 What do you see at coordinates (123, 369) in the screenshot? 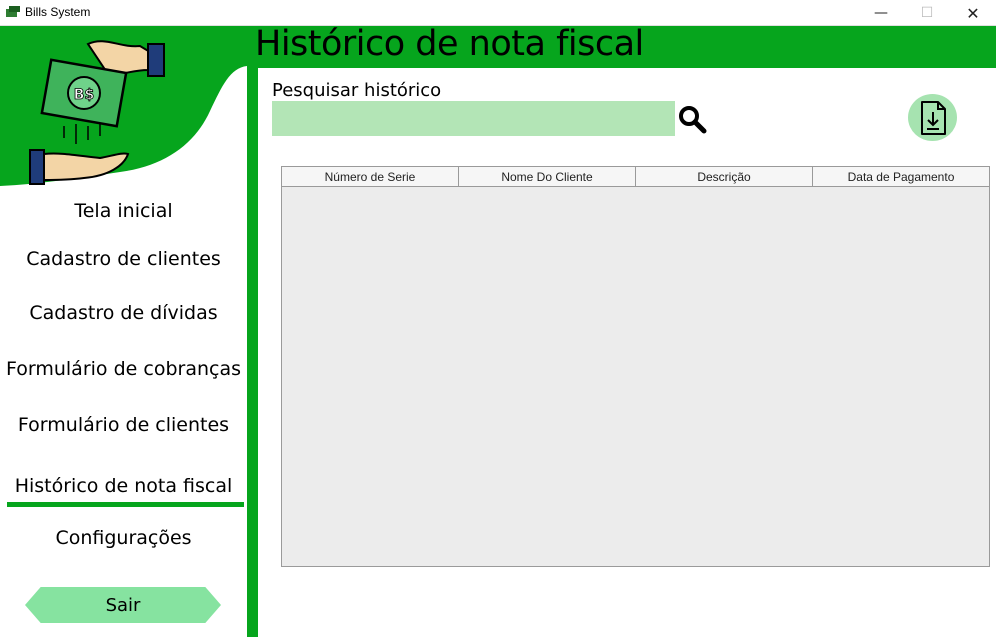
I see `sidebar-item-formulario-cobrancas: Formulário de cobranças` at bounding box center [123, 369].